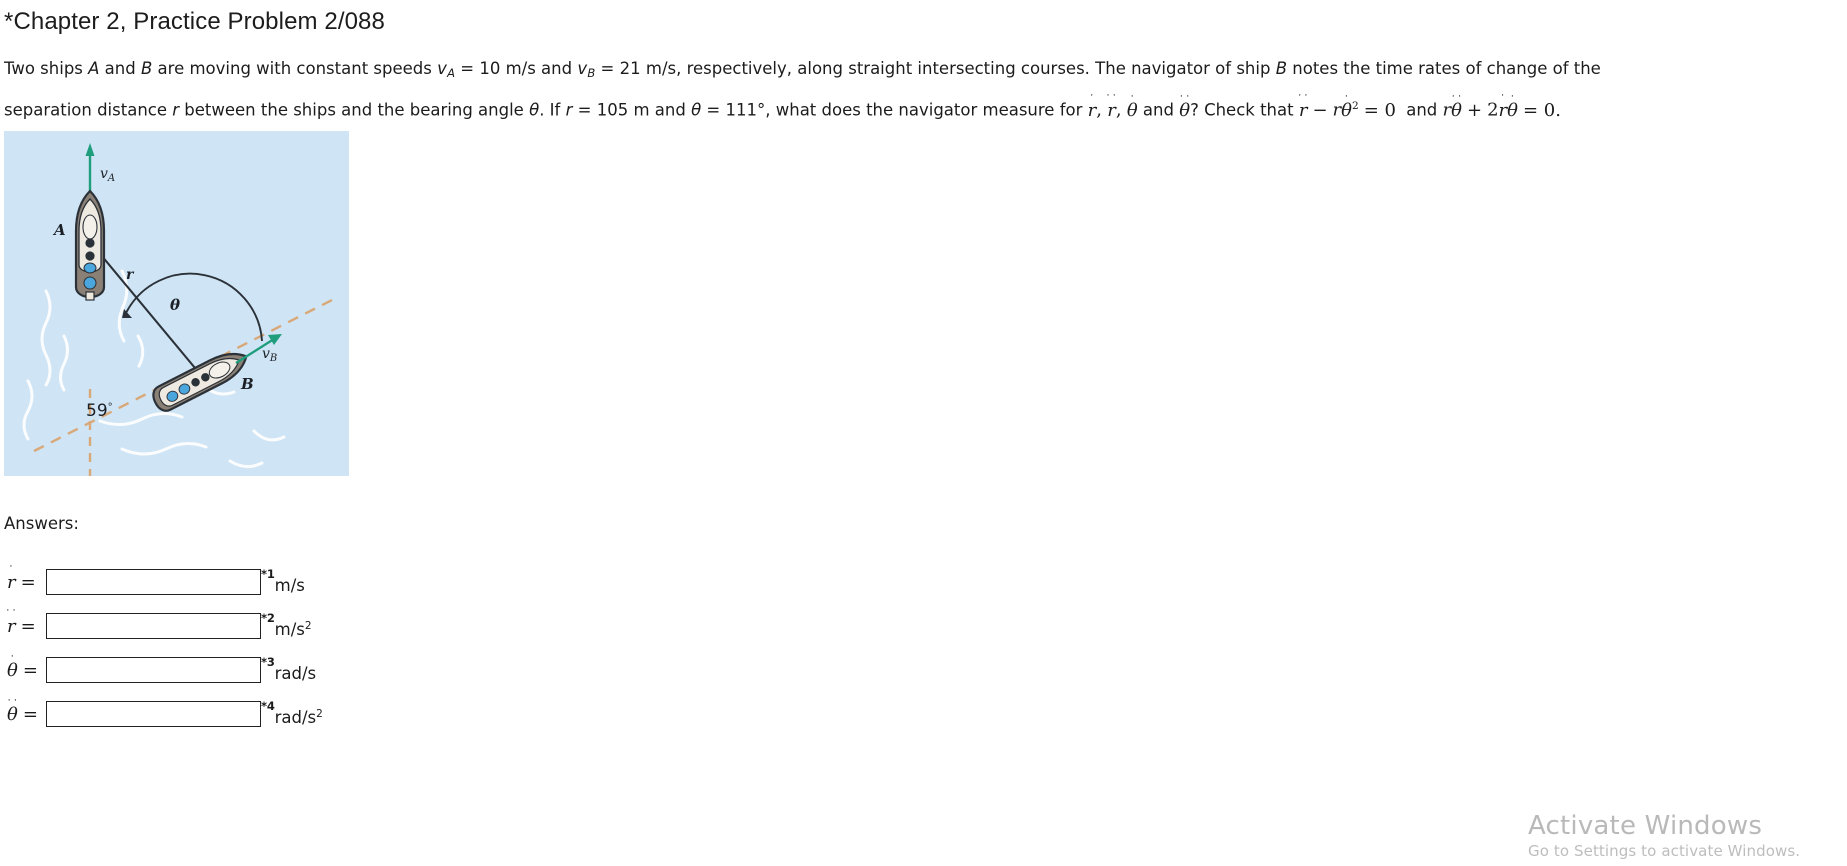 Image resolution: width=1847 pixels, height=866 pixels. I want to click on math-comma-1: ,, so click(1099, 110).